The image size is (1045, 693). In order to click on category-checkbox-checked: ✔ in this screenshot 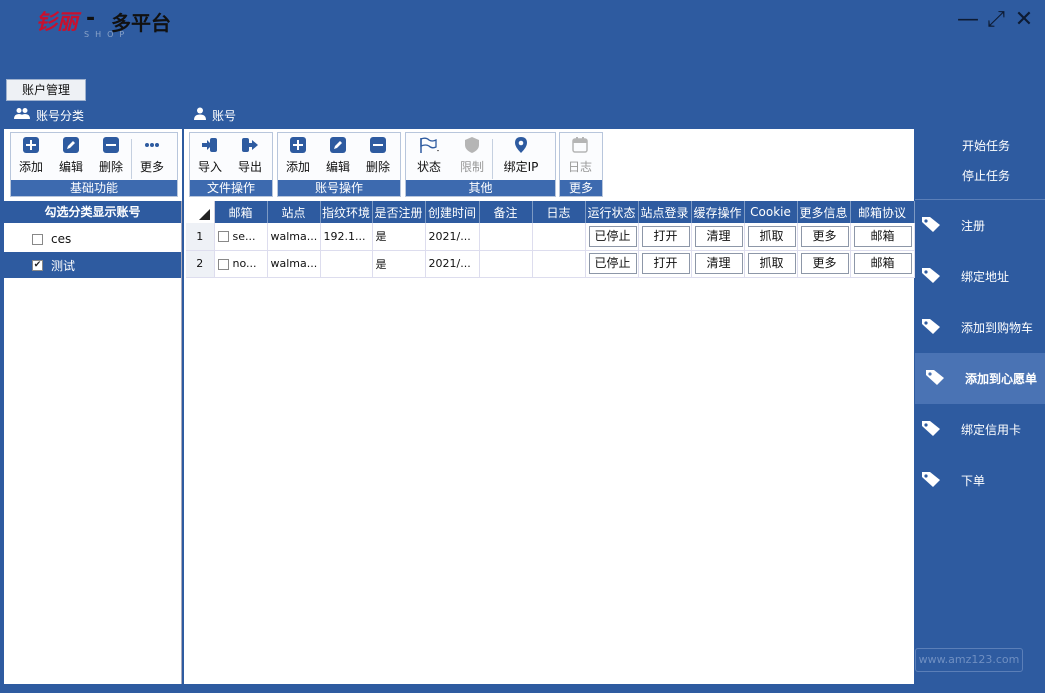, I will do `click(37, 265)`.